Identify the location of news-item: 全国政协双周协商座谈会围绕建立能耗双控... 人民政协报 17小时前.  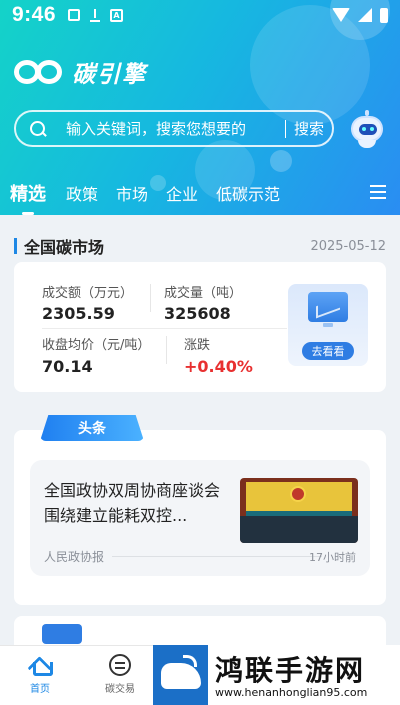
(200, 518).